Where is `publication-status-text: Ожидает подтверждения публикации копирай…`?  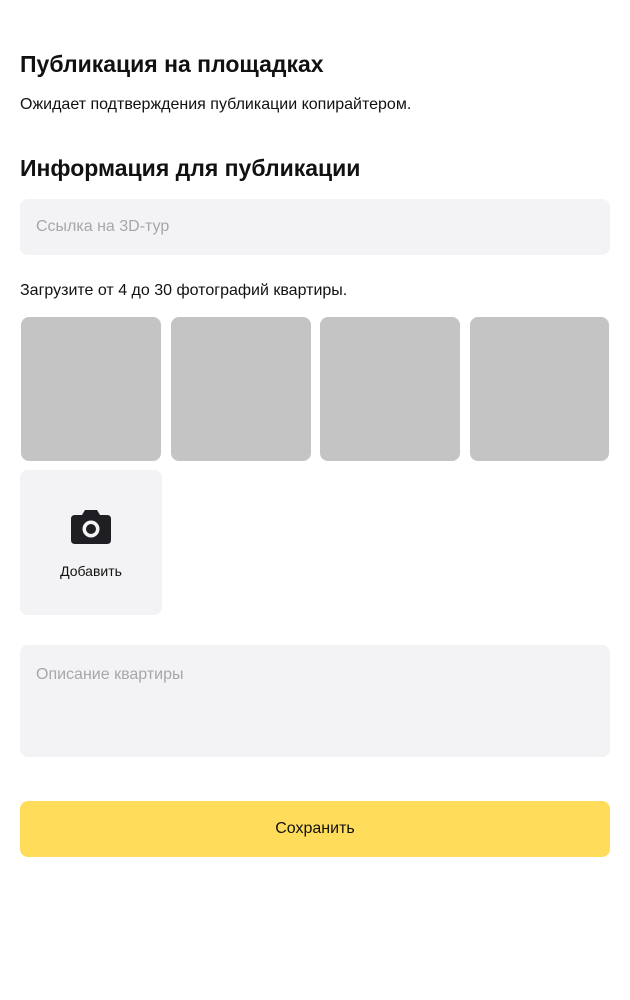 publication-status-text: Ожидает подтверждения публикации копирай… is located at coordinates (216, 104).